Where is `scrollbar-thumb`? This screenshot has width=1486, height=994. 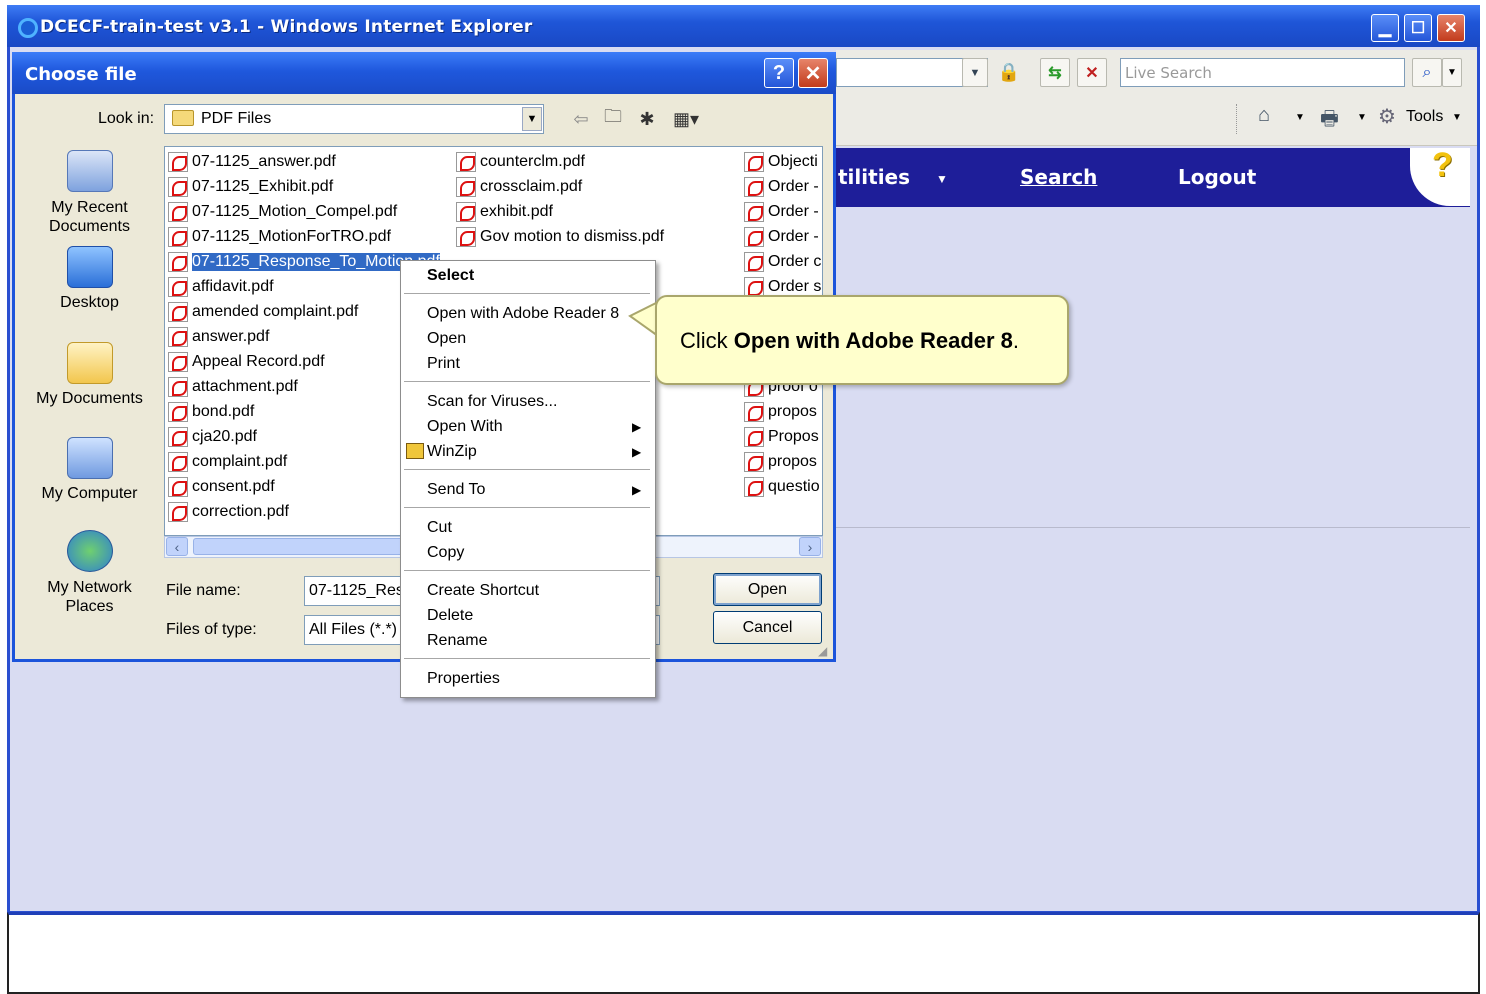
scrollbar-thumb is located at coordinates (313, 546).